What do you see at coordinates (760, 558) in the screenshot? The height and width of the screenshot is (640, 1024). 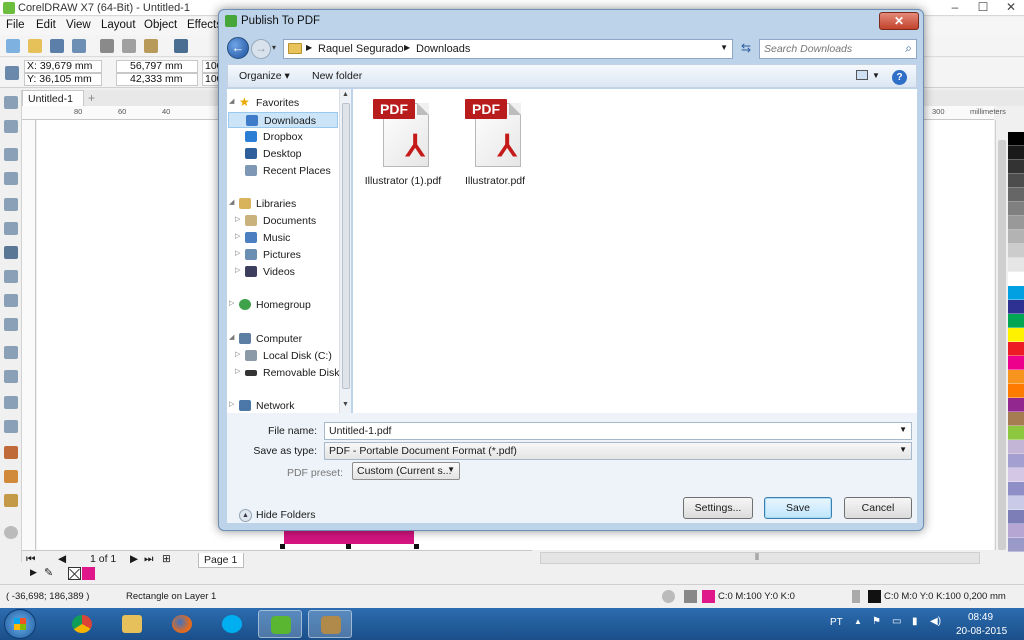 I see `horizontal-scrollbar: ⦀` at bounding box center [760, 558].